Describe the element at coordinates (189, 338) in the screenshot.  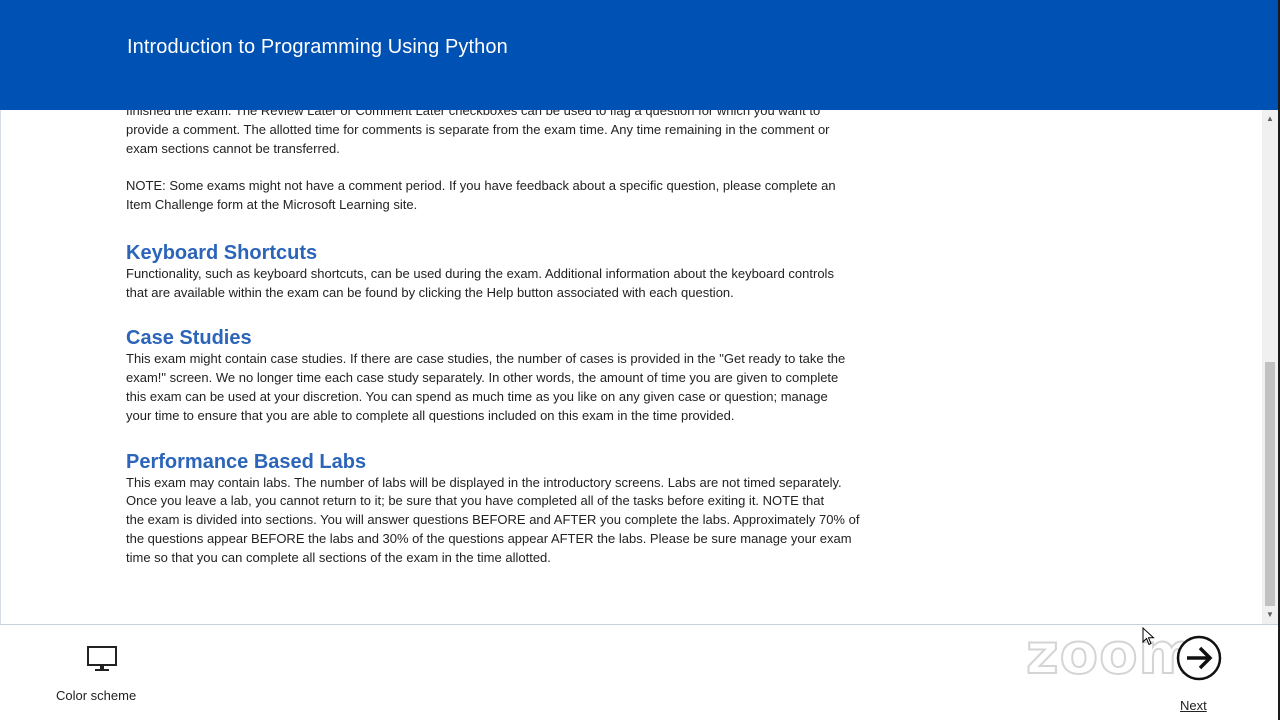
I see `section-heading-case-studies: Case Studies` at that location.